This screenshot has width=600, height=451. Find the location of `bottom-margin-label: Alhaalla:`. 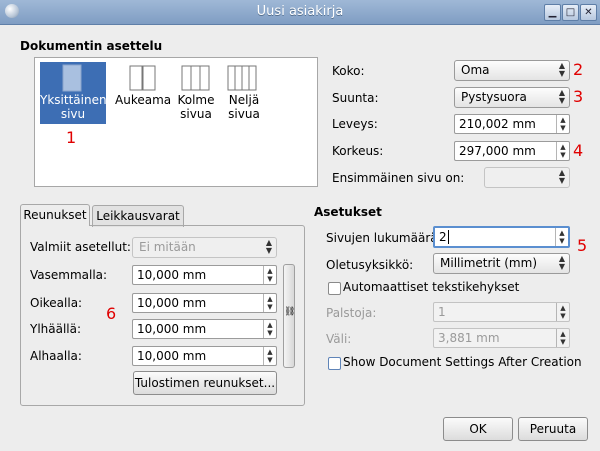

bottom-margin-label: Alhaalla: is located at coordinates (56, 356).